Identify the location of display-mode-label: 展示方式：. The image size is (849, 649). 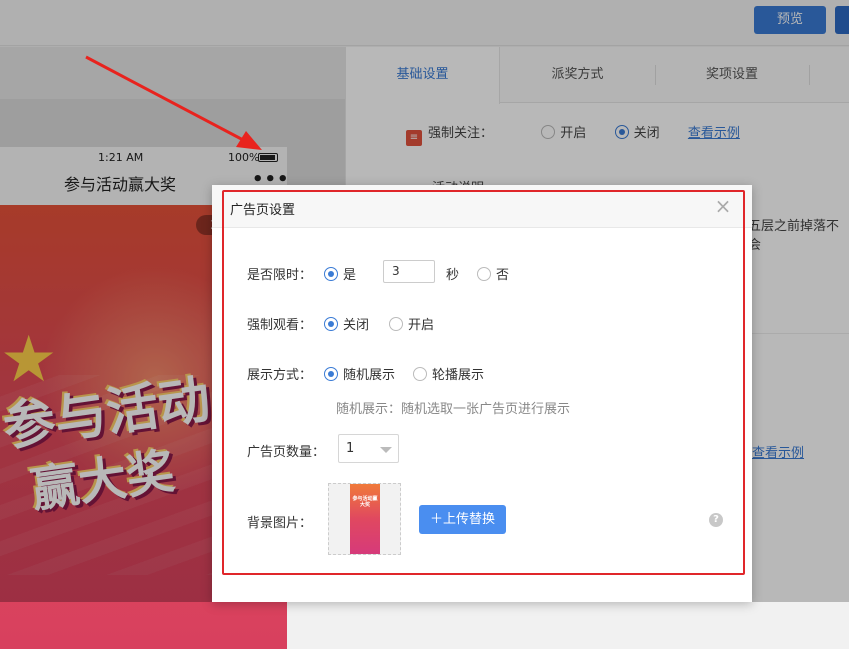
(280, 375).